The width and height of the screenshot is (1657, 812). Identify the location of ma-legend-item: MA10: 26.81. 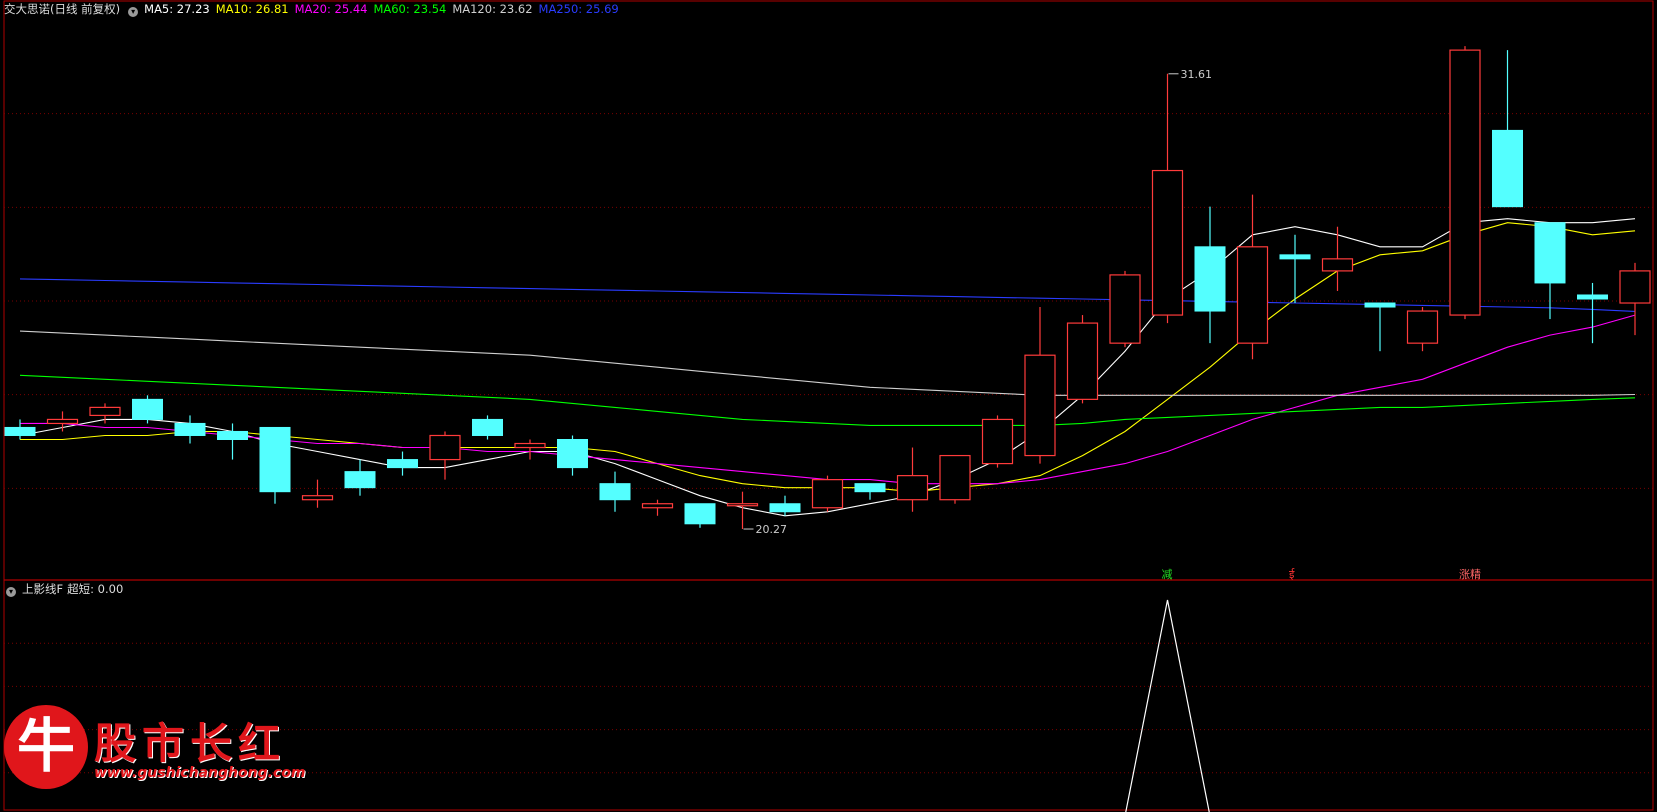
(252, 9).